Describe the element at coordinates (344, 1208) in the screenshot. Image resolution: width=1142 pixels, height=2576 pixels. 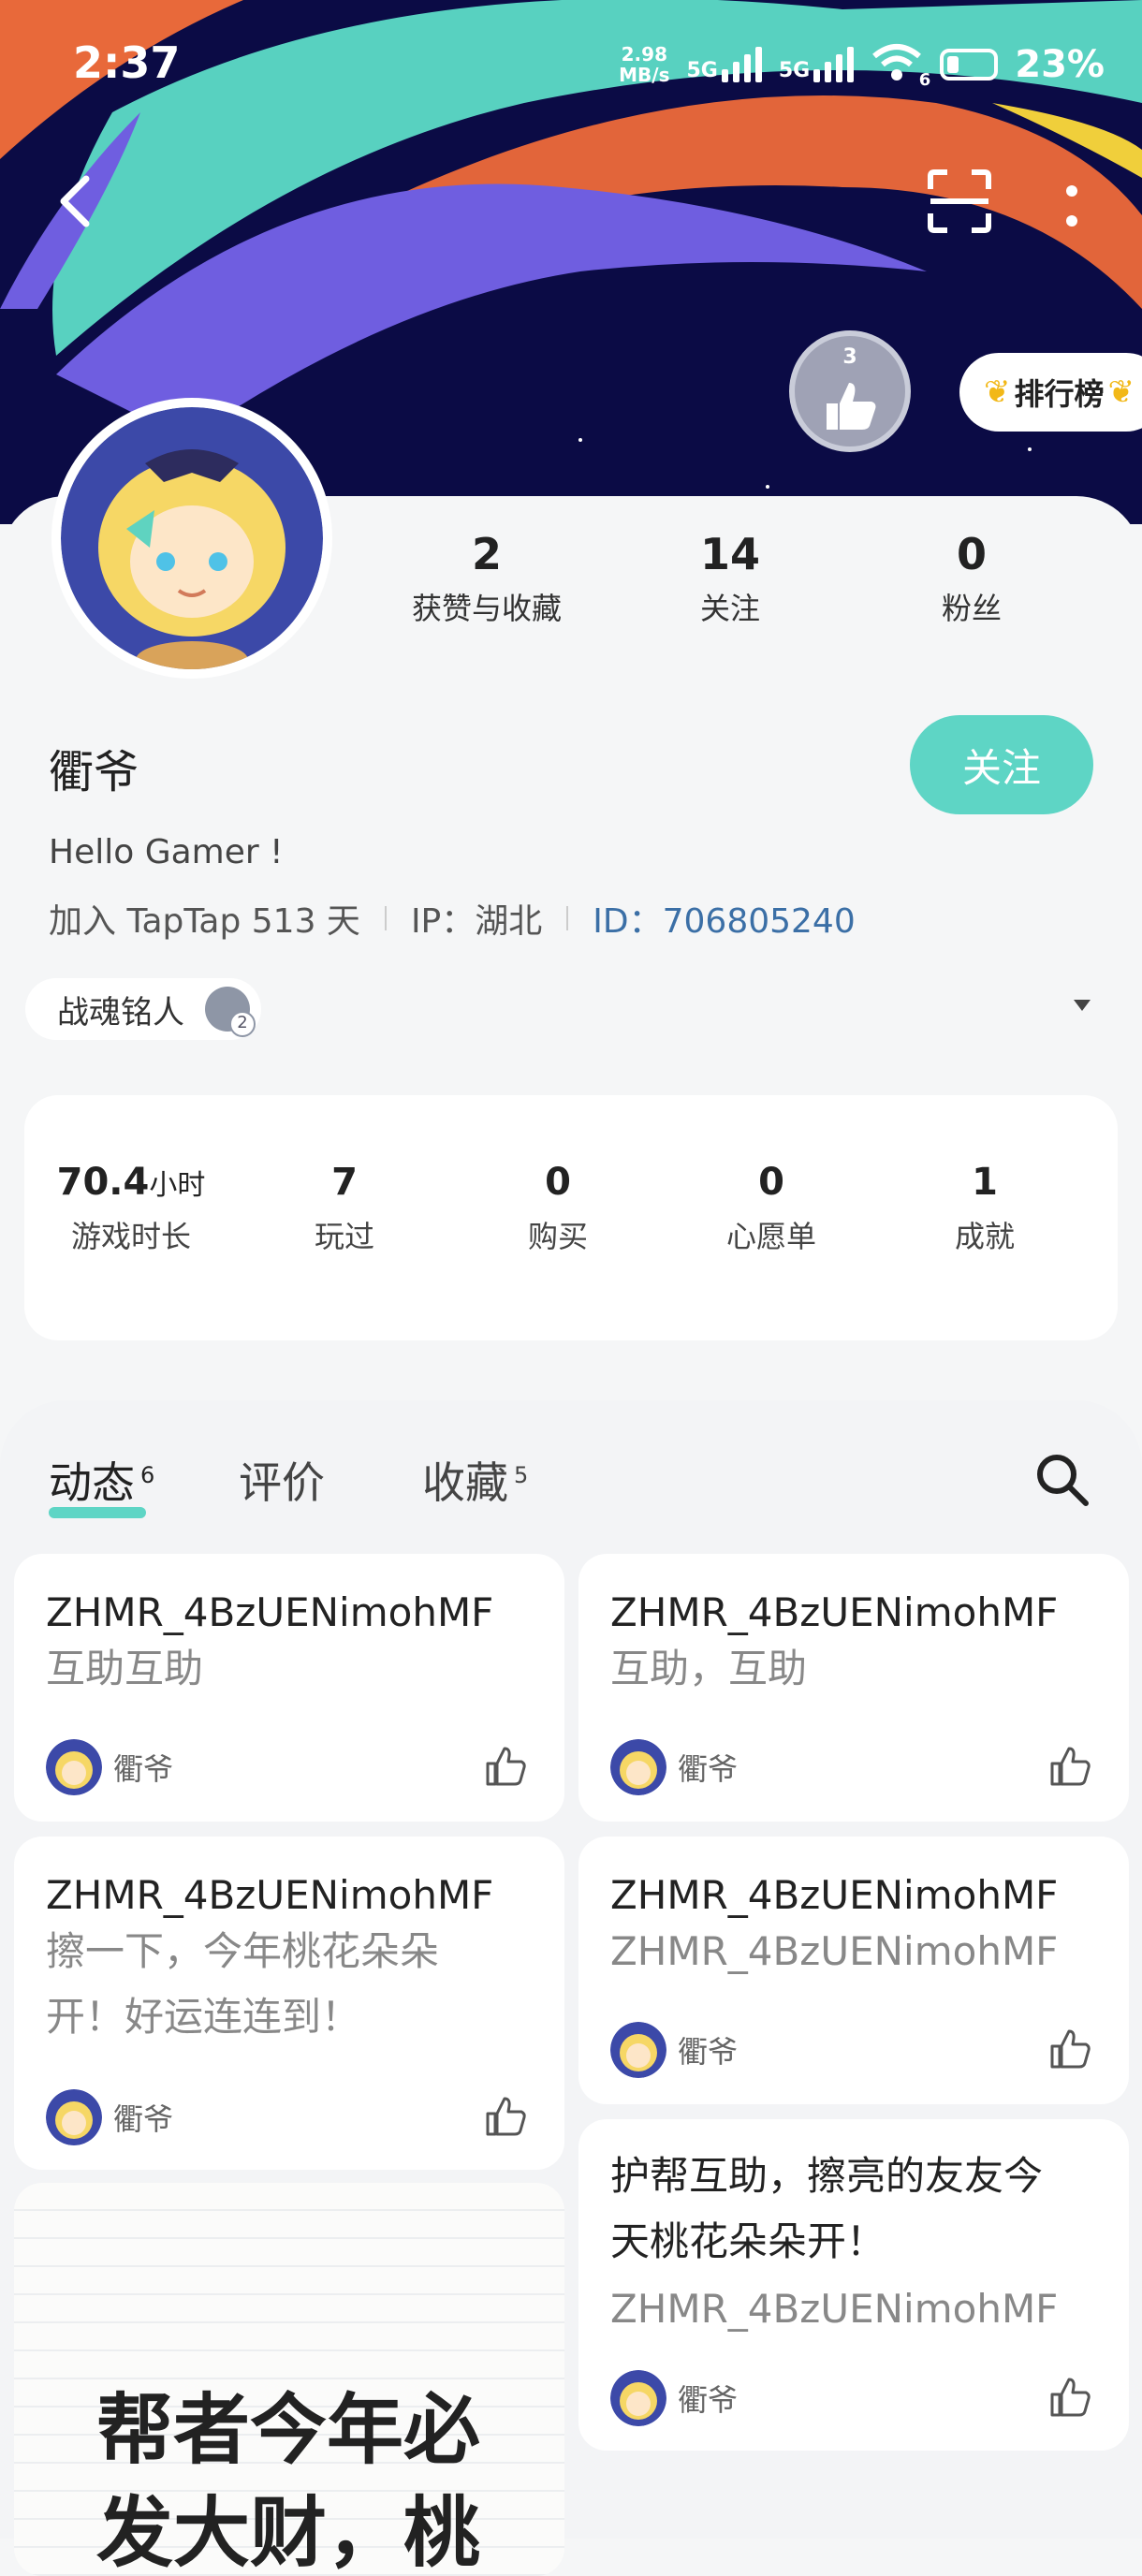
I see `stat-played: 7 玩过` at that location.